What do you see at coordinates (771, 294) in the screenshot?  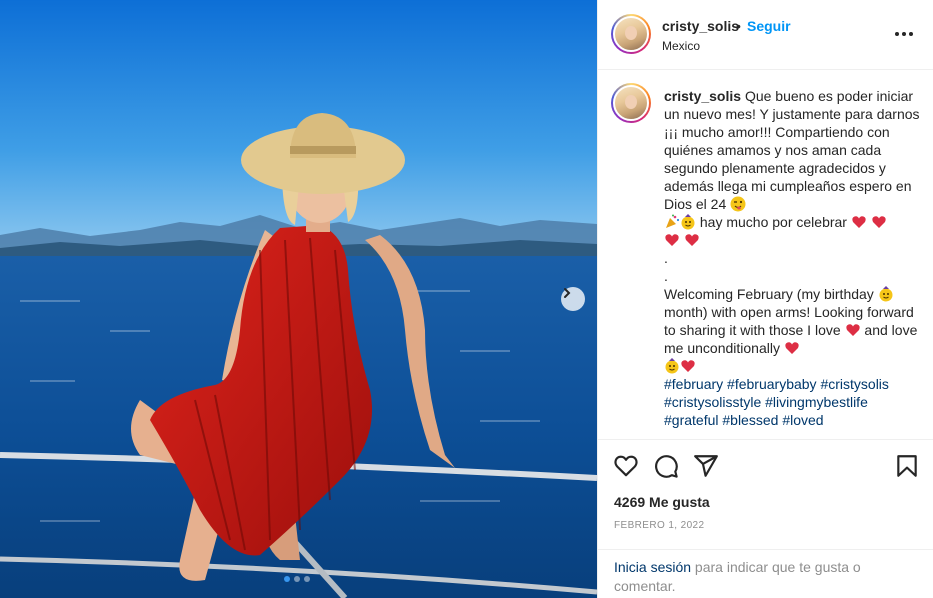 I see `caption-line: Welcoming February (my birthday` at bounding box center [771, 294].